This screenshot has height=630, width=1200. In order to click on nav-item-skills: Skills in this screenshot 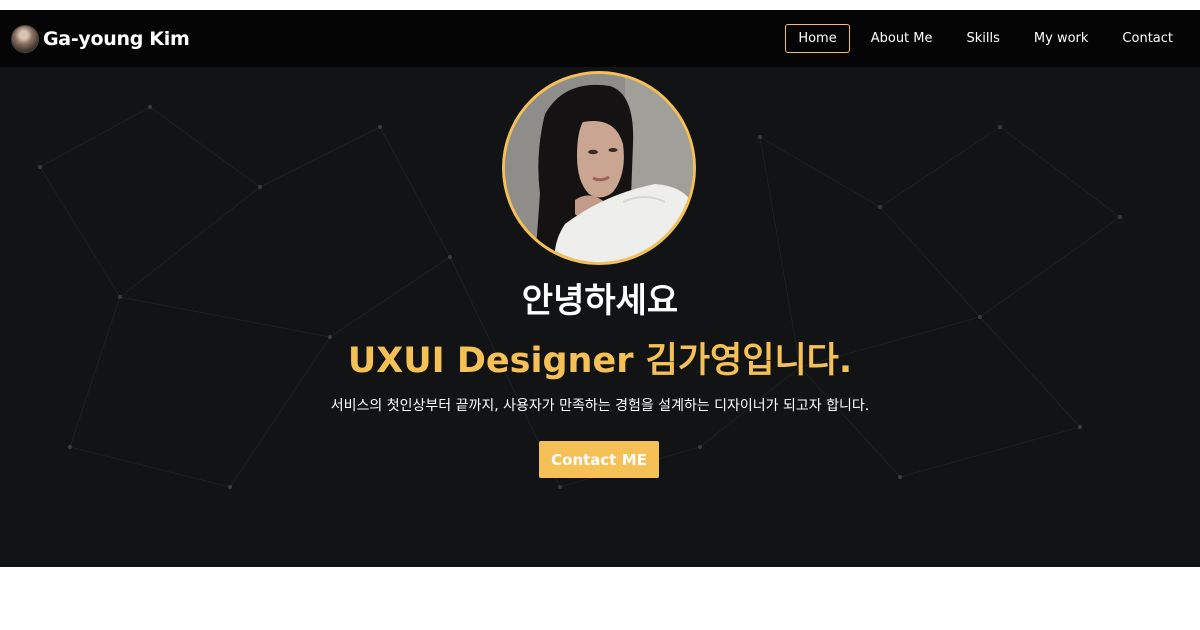, I will do `click(983, 38)`.